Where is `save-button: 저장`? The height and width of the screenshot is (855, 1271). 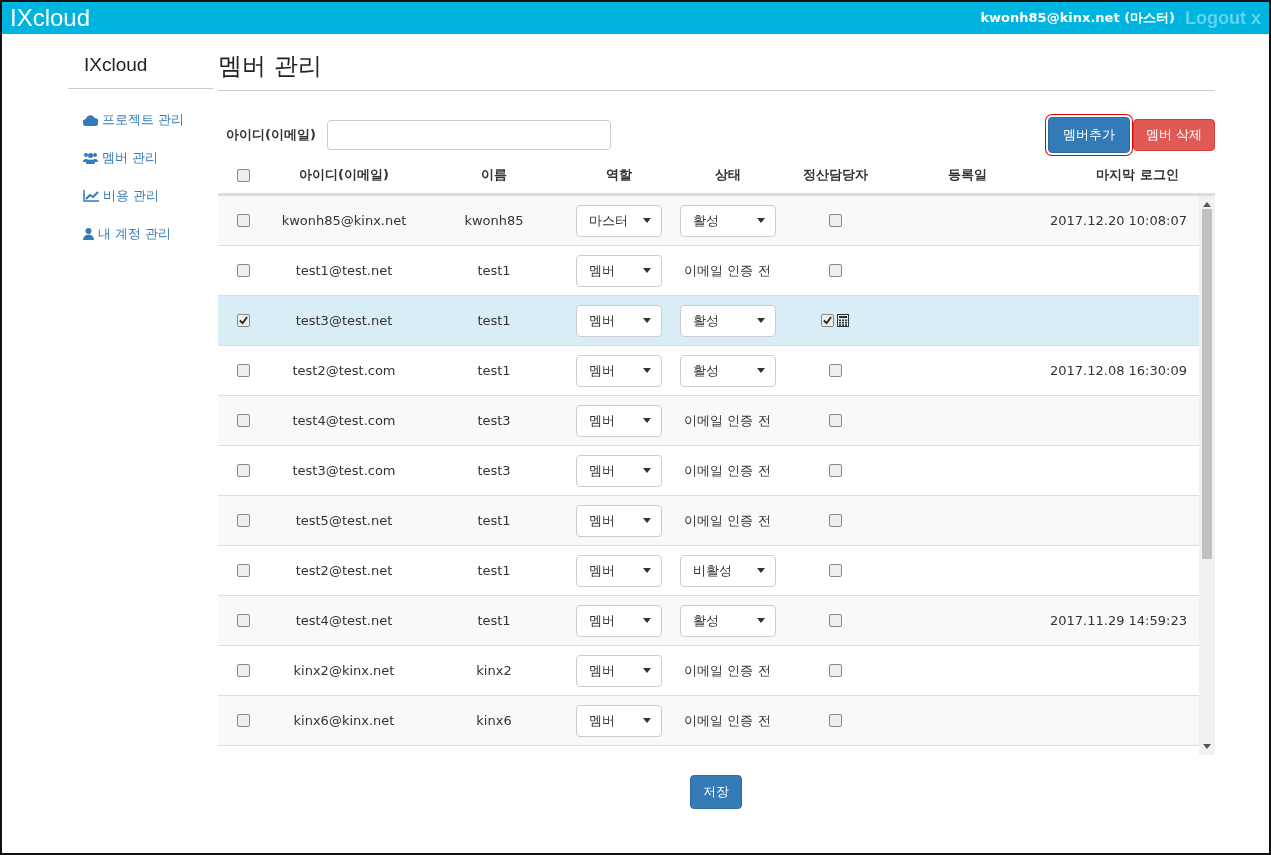
save-button: 저장 is located at coordinates (716, 792).